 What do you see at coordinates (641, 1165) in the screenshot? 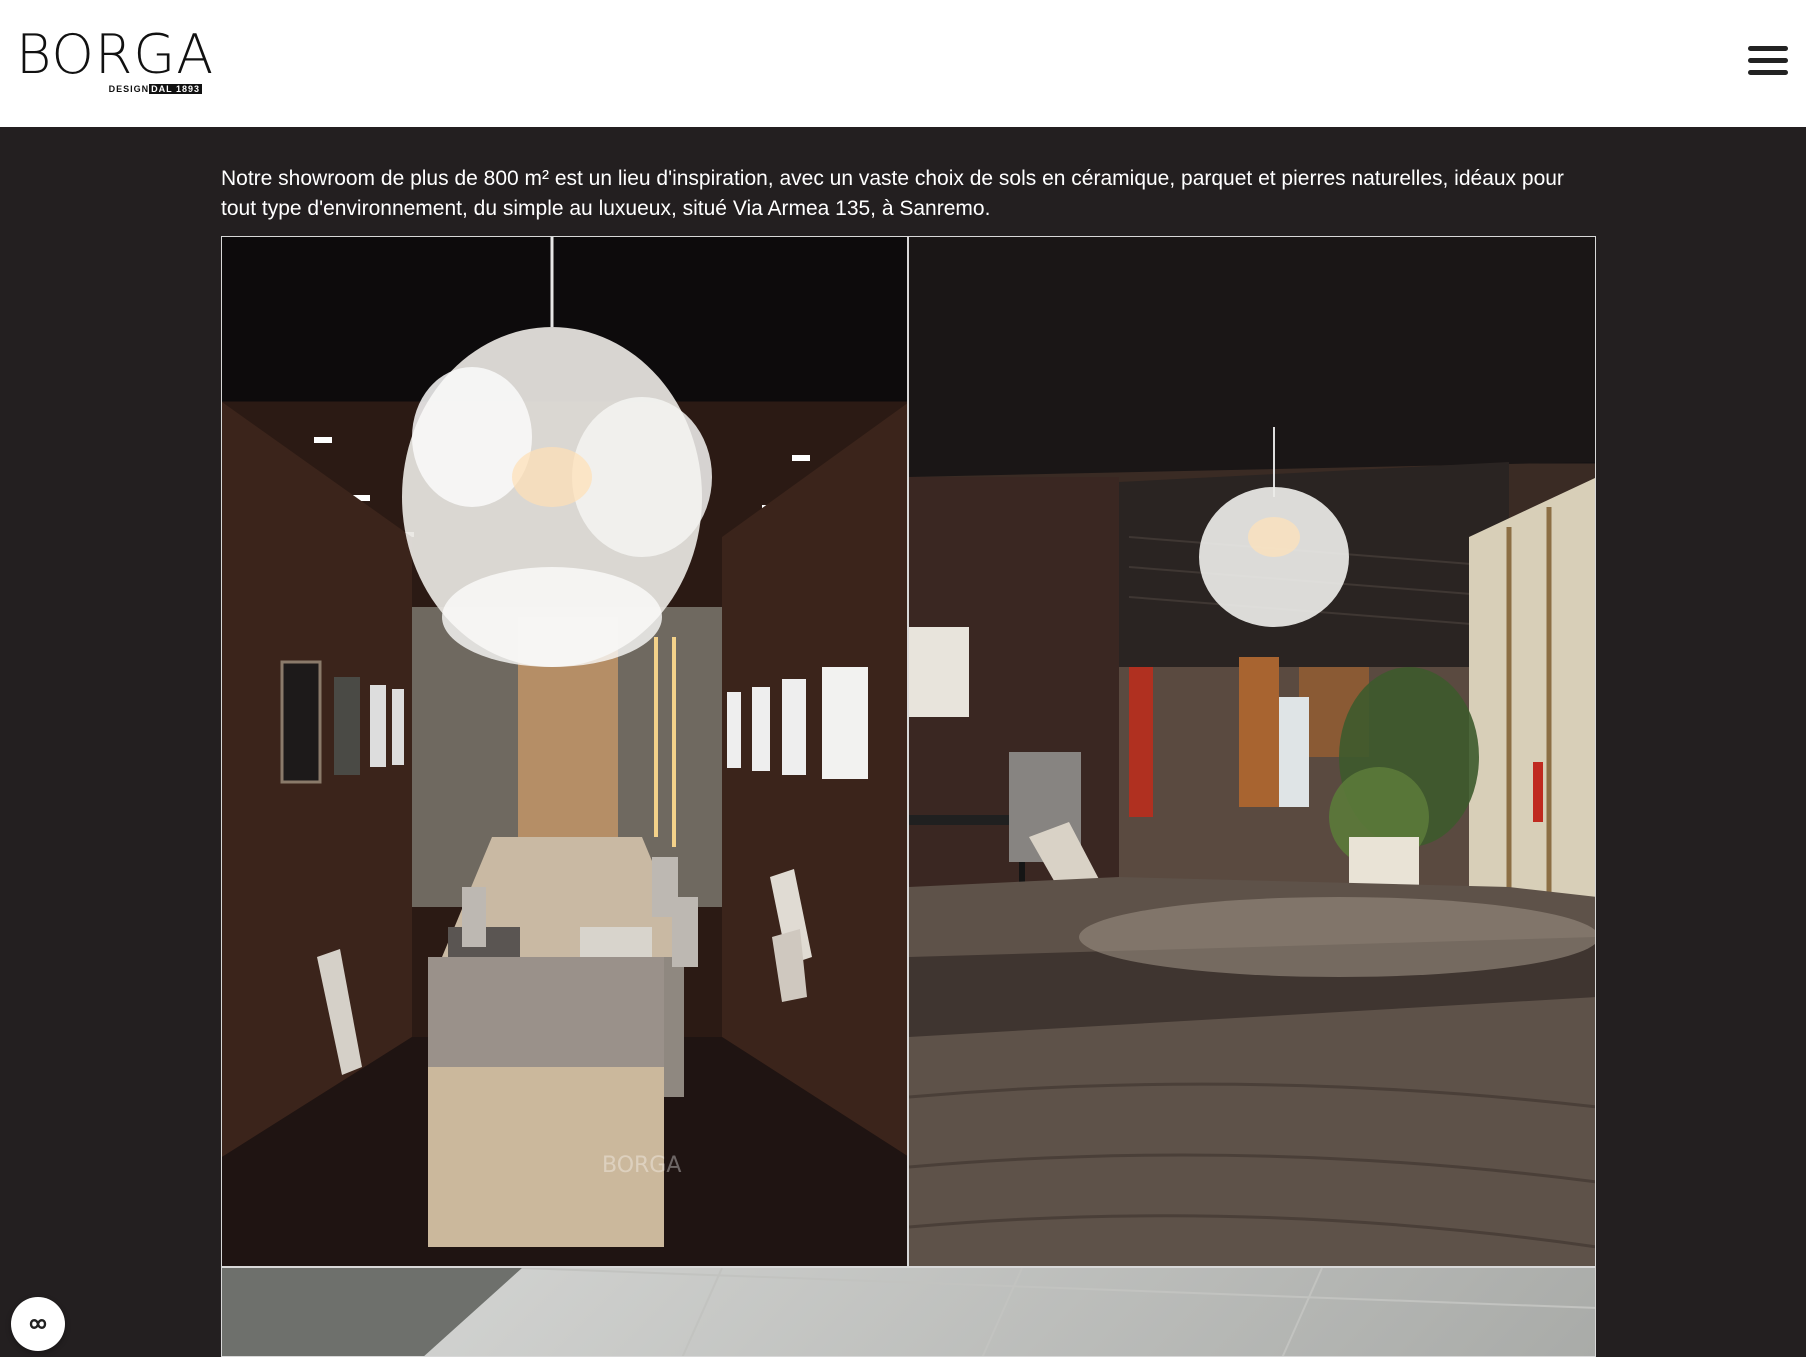
I see `borga-watermark: BORGA` at bounding box center [641, 1165].